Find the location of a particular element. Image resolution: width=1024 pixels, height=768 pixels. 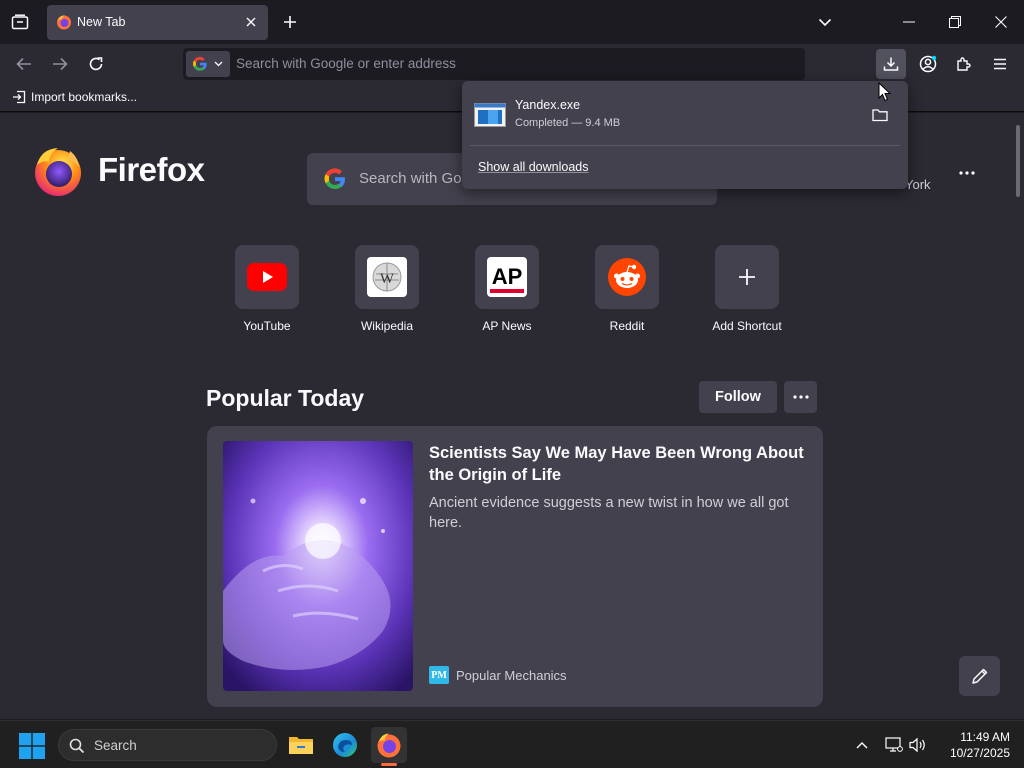

weather-menu-button is located at coordinates (967, 173).